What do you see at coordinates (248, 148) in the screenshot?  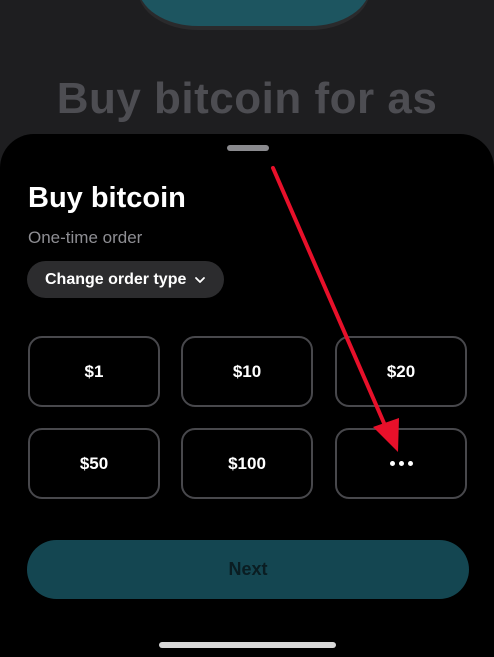 I see `sheet-grabber-handle` at bounding box center [248, 148].